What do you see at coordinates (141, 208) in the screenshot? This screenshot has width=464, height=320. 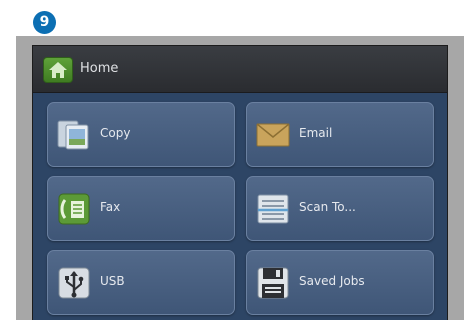 I see `fax-button: Fax` at bounding box center [141, 208].